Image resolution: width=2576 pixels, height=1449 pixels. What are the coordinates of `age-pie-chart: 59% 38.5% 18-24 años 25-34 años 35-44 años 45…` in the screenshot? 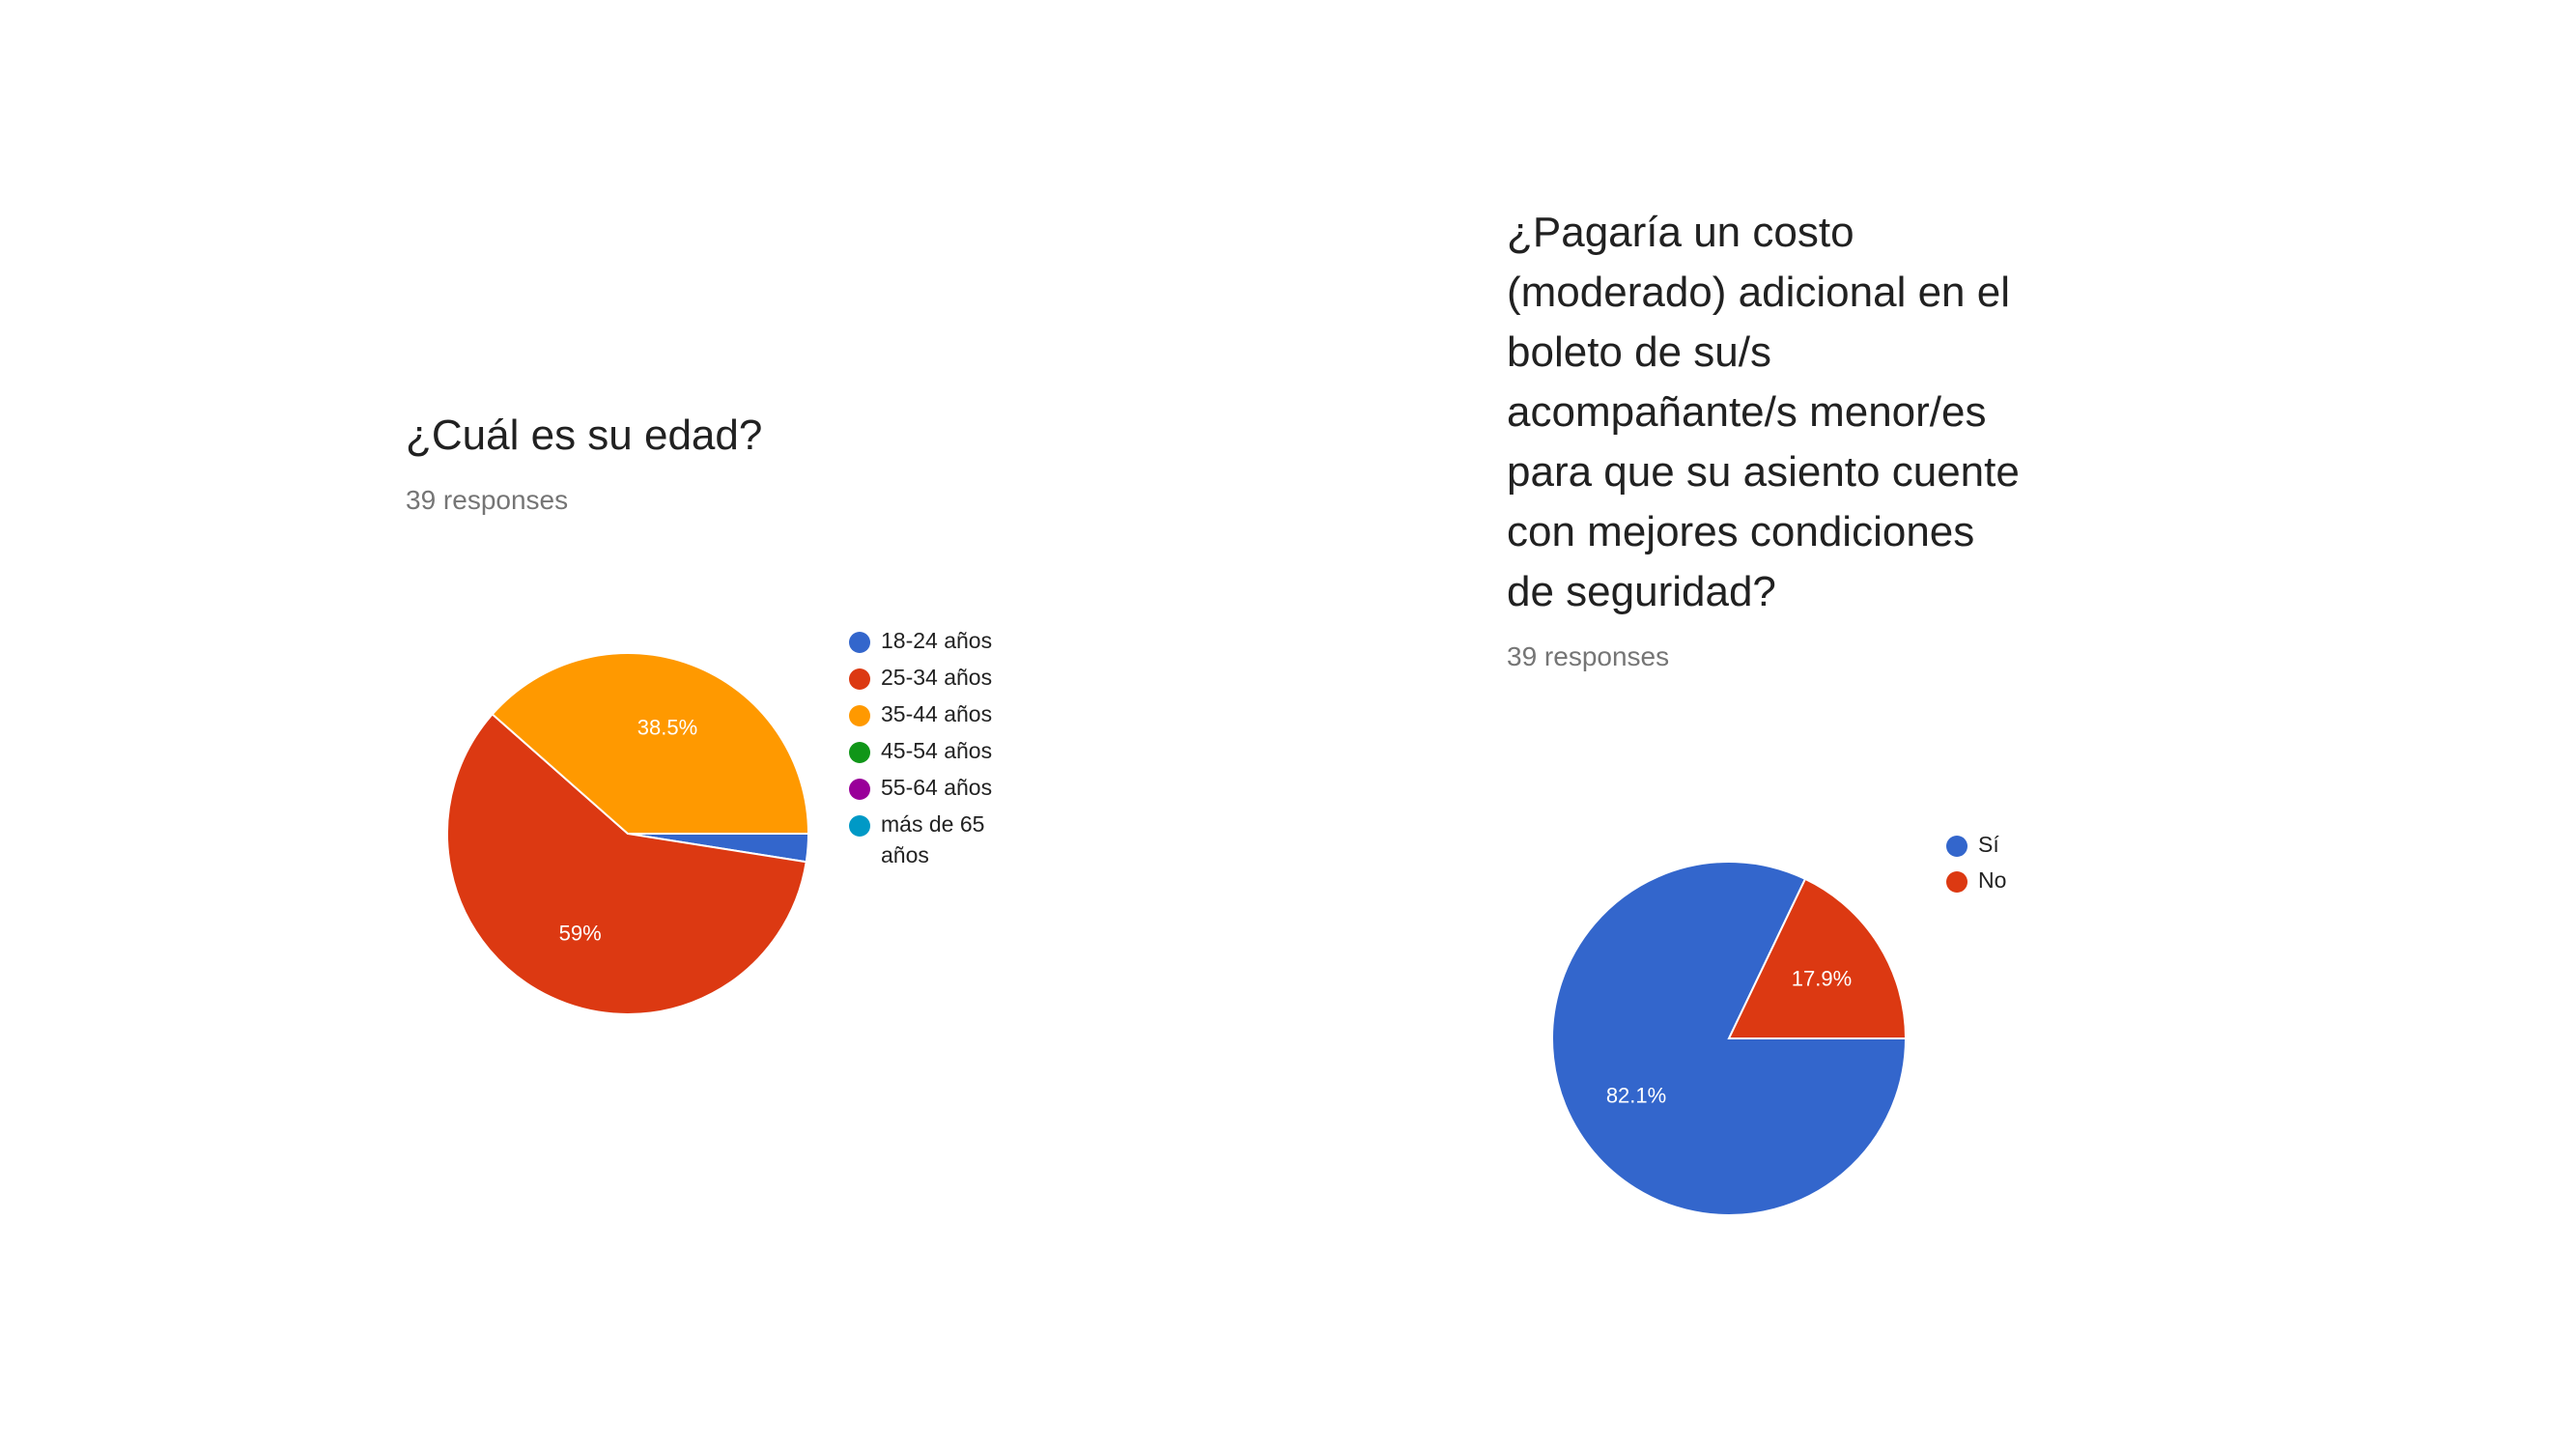 It's located at (719, 821).